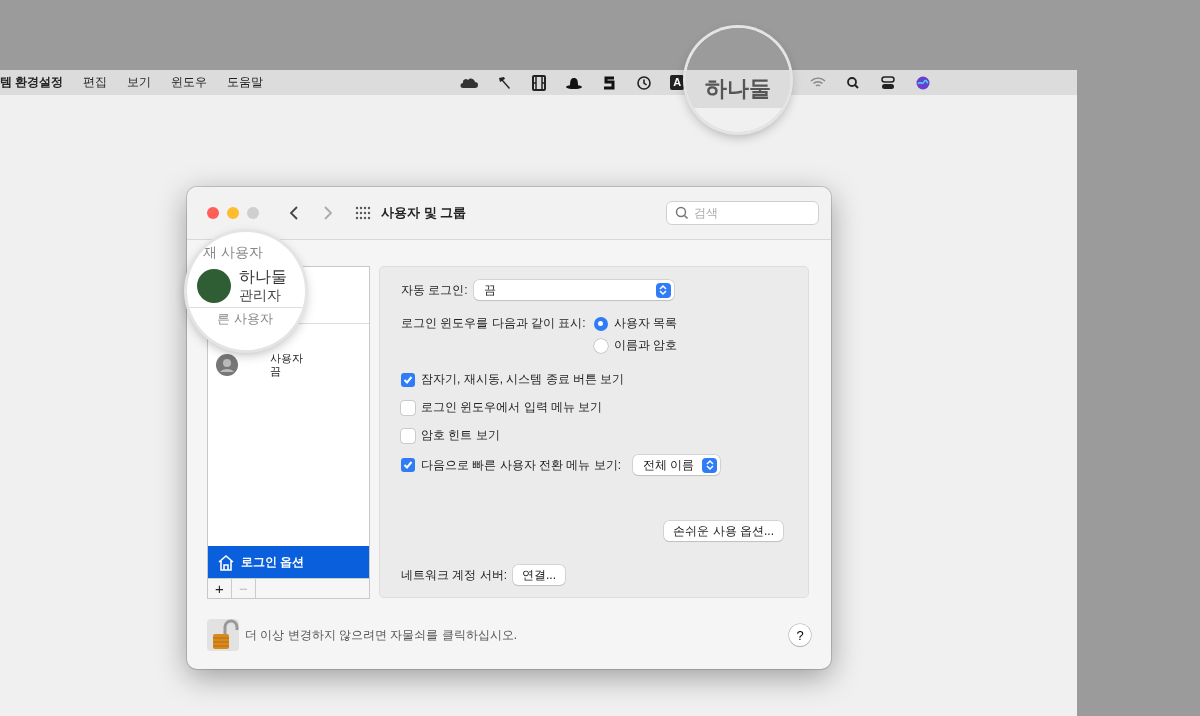  Describe the element at coordinates (288, 562) in the screenshot. I see `login-options-item: 로그인 옵션` at that location.